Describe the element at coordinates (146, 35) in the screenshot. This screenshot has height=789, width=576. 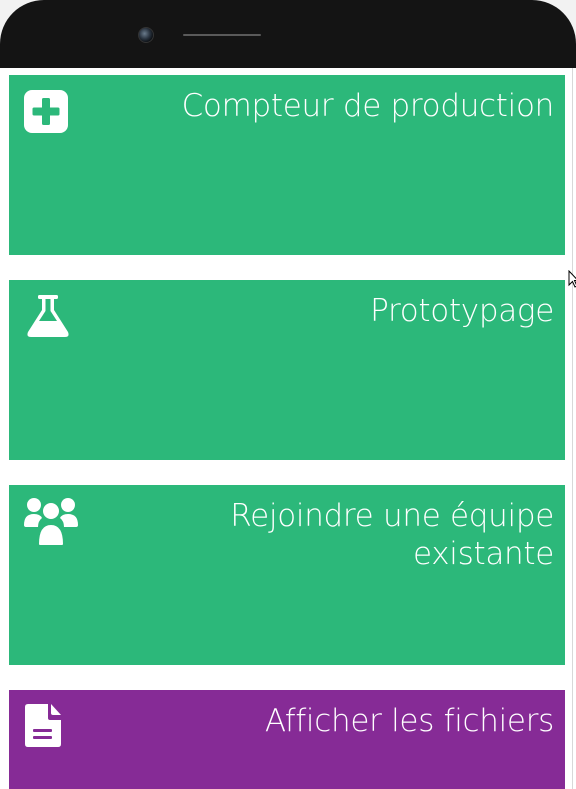
I see `camera-icon` at that location.